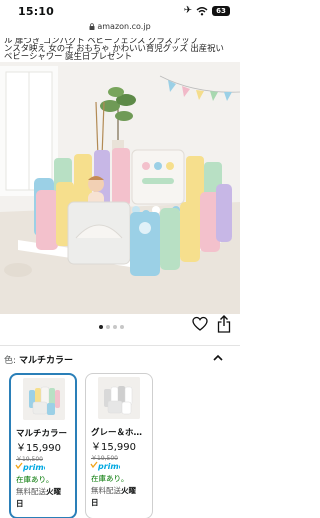 The image size is (320, 518). Describe the element at coordinates (221, 11) in the screenshot. I see `battery-icon: 63` at that location.